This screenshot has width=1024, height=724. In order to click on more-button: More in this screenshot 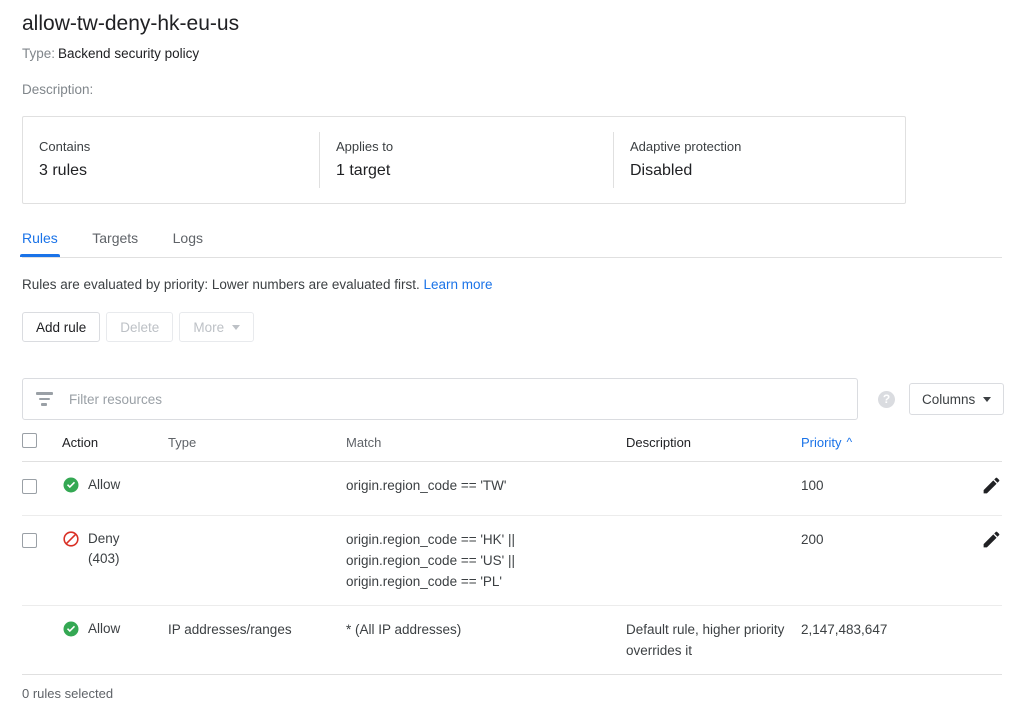, I will do `click(217, 327)`.